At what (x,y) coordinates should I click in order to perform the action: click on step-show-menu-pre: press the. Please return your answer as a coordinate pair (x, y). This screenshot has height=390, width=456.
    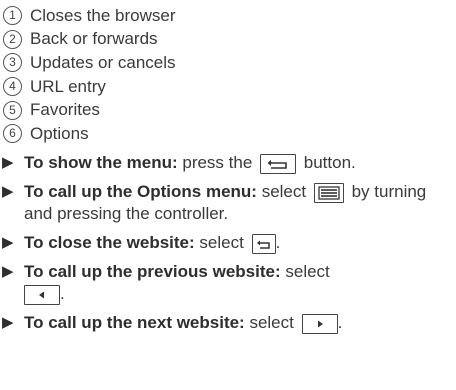
    Looking at the image, I should click on (217, 162).